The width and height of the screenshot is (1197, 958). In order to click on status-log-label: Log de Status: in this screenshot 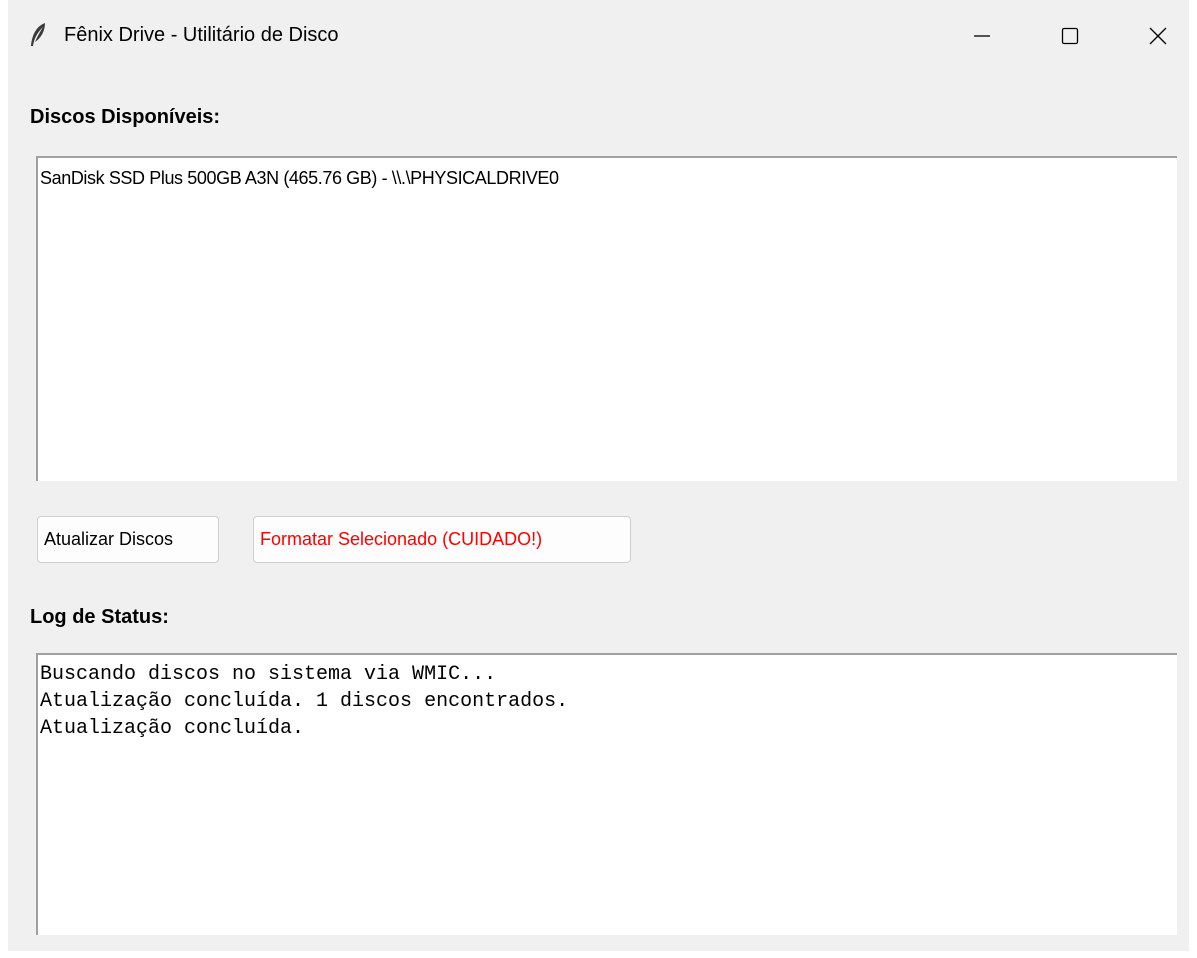, I will do `click(99, 617)`.